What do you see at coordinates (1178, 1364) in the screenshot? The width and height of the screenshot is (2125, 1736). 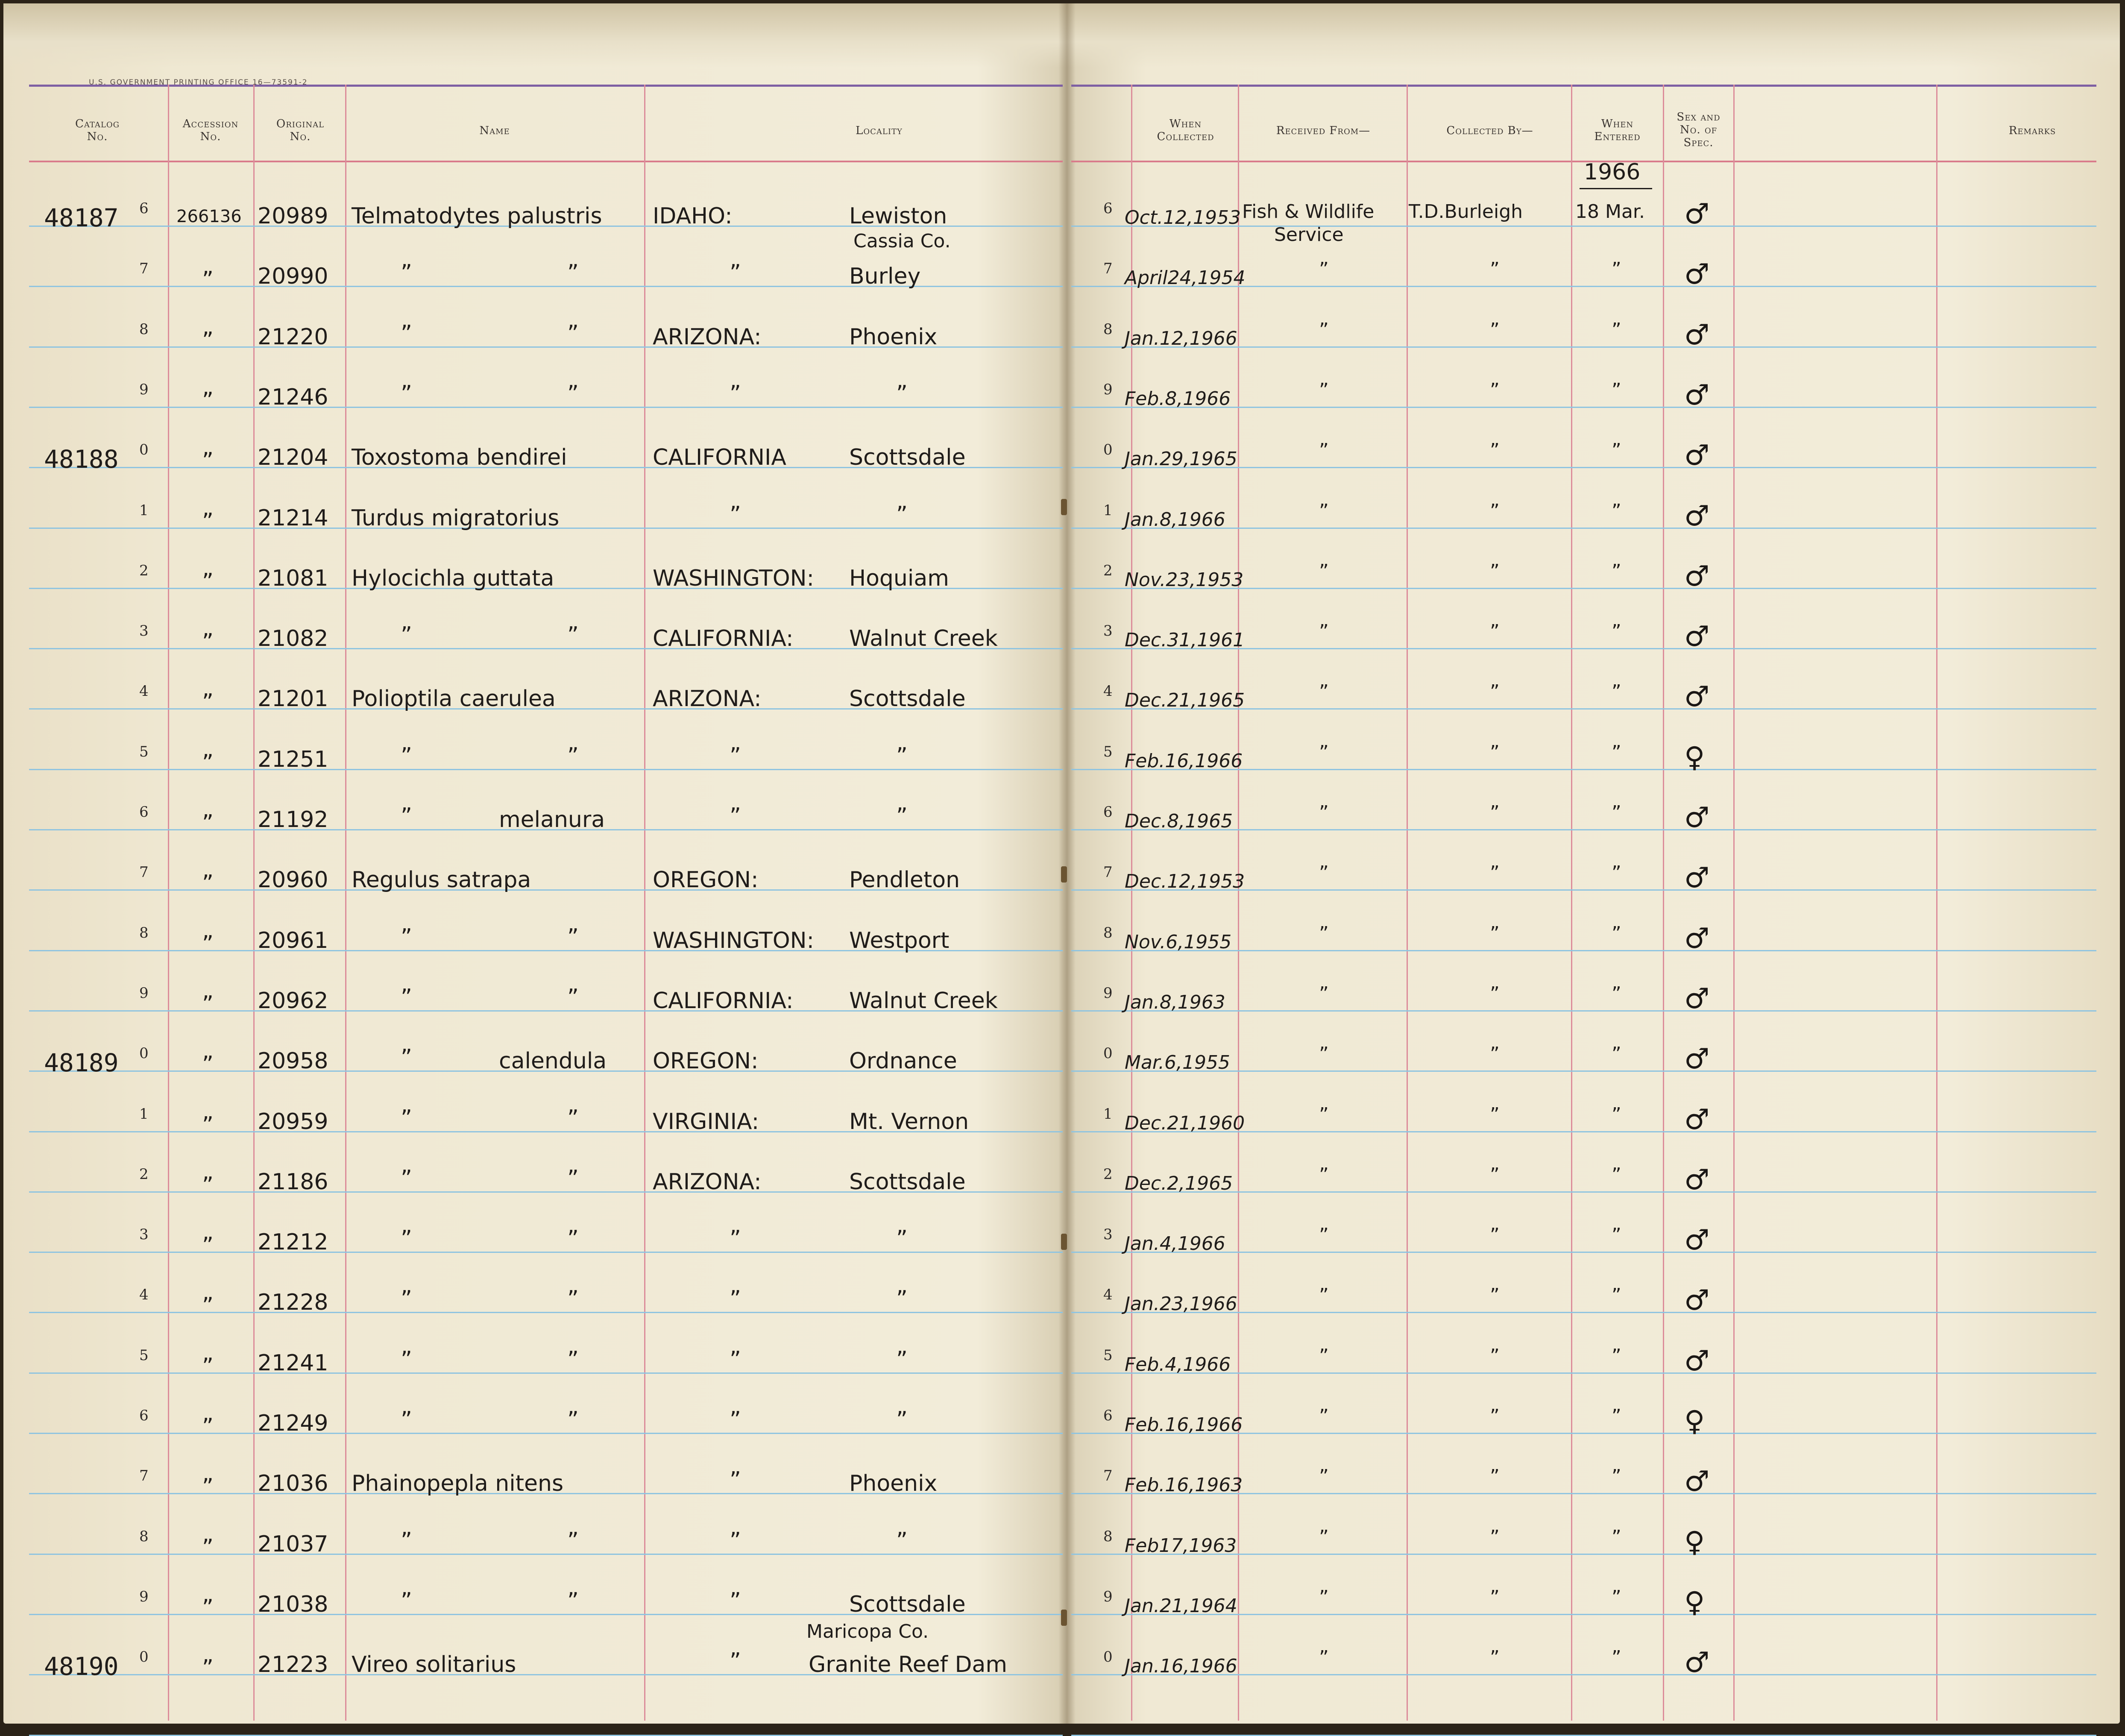 I see `collected-date: Feb.4,1966` at bounding box center [1178, 1364].